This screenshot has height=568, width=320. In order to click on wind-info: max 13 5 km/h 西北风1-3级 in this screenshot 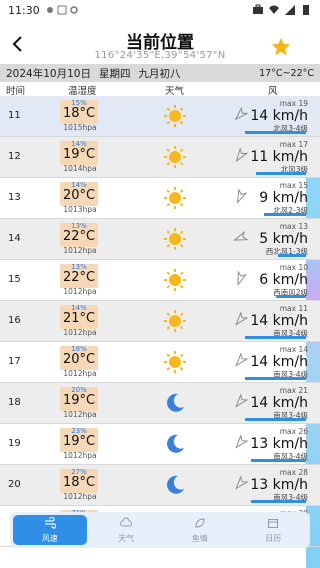, I will do `click(263, 239)`.